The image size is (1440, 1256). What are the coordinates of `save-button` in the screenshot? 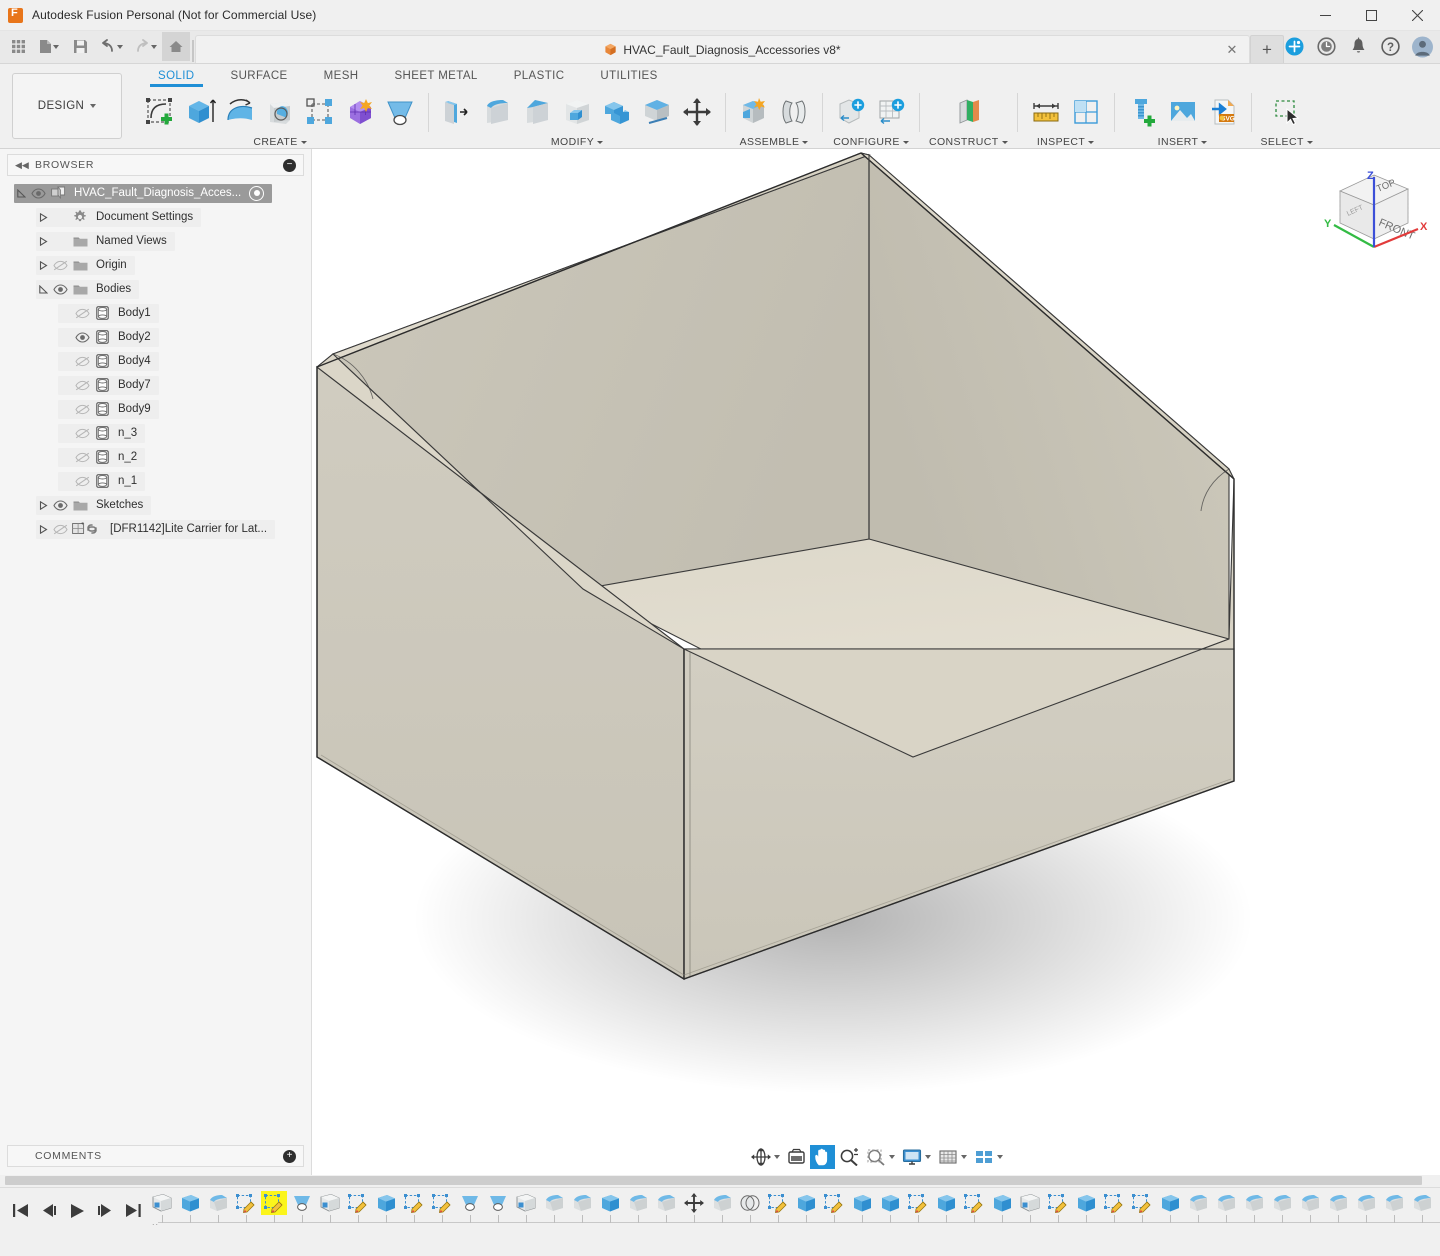 It's located at (80, 46).